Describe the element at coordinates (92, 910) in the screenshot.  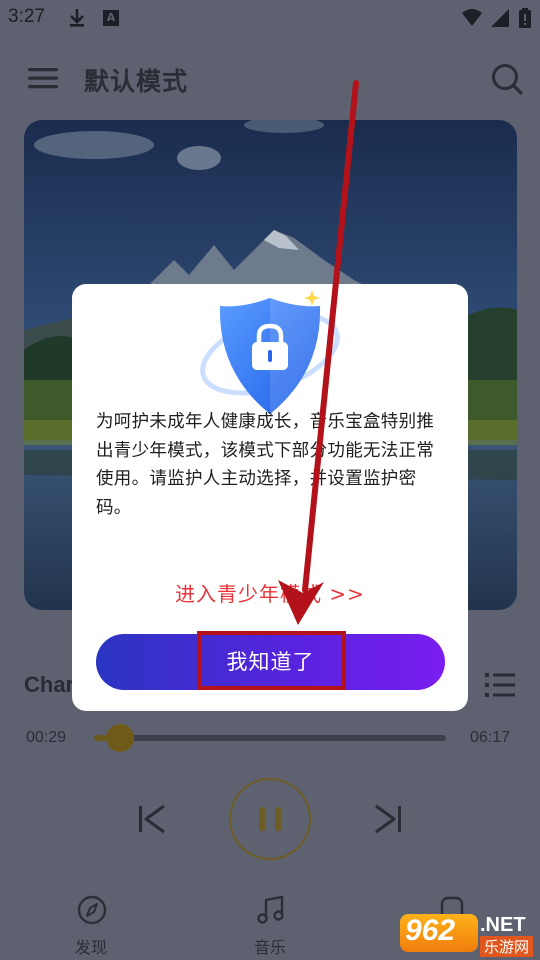
I see `compass-icon` at that location.